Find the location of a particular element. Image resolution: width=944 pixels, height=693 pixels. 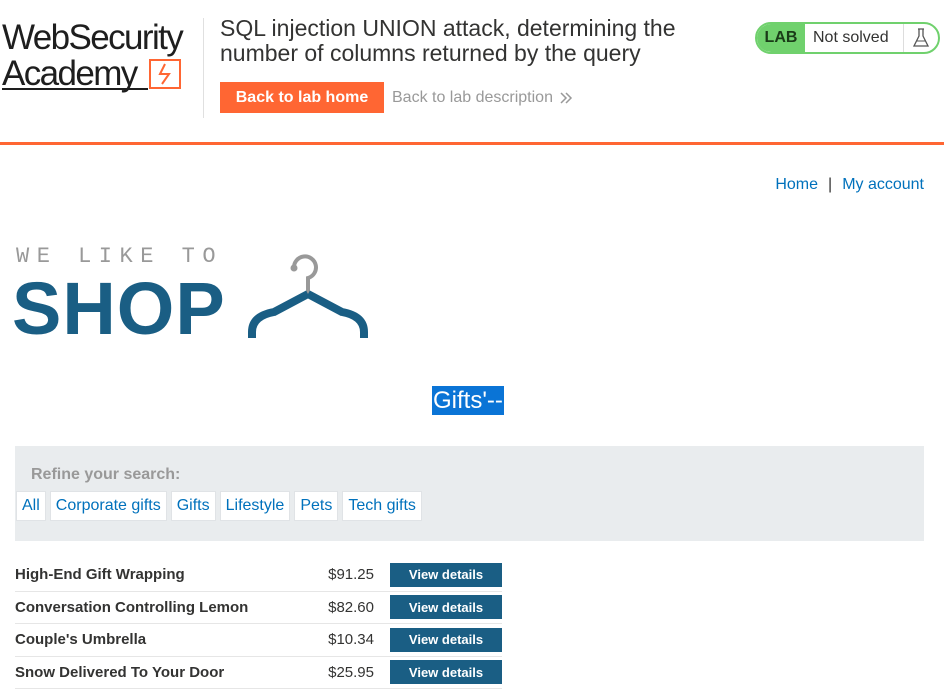

back-to-lab-description-link: Back to lab description is located at coordinates (482, 97).